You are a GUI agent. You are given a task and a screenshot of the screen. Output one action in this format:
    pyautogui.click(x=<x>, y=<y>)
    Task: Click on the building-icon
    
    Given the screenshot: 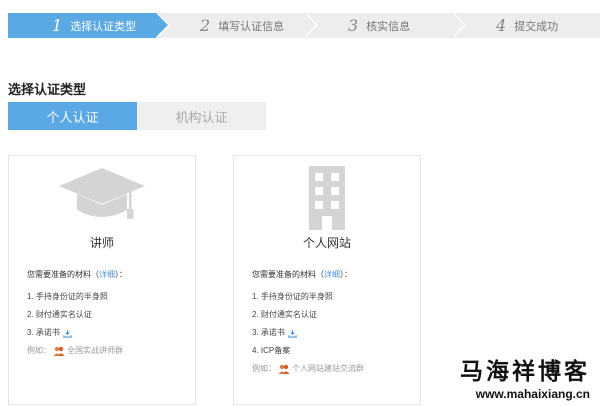 What is the action you would take?
    pyautogui.click(x=327, y=201)
    